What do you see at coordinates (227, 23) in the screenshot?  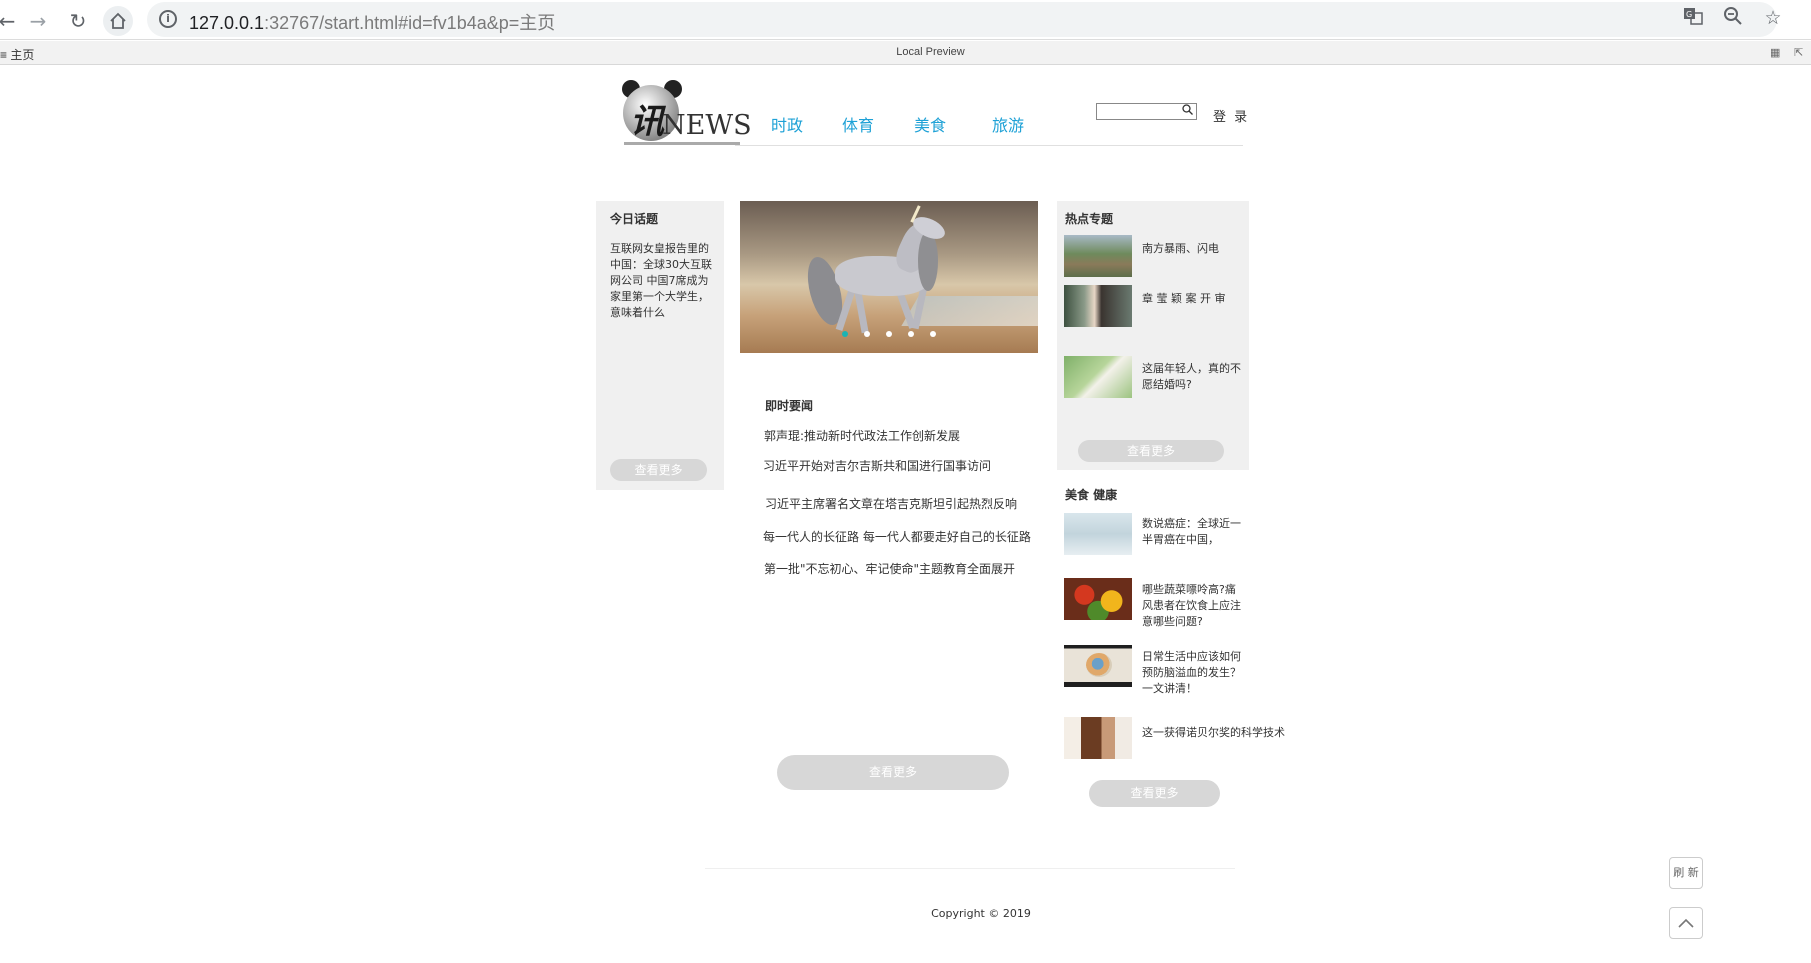 I see `url-host: 127.0.0.1` at bounding box center [227, 23].